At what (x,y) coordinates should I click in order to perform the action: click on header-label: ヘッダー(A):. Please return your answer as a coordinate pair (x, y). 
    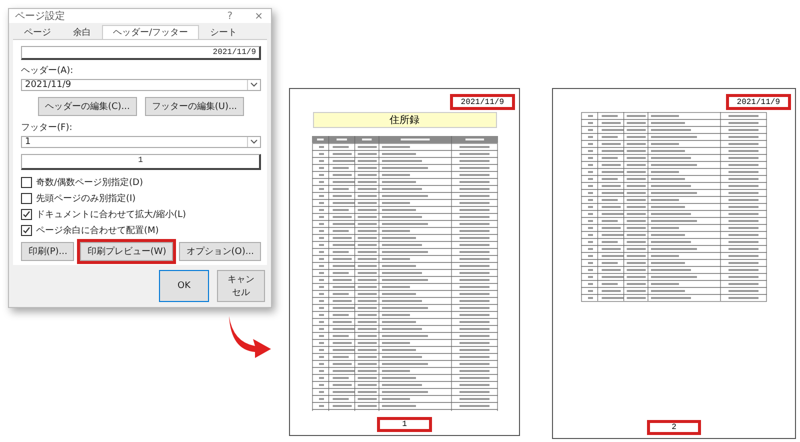
    Looking at the image, I should click on (47, 70).